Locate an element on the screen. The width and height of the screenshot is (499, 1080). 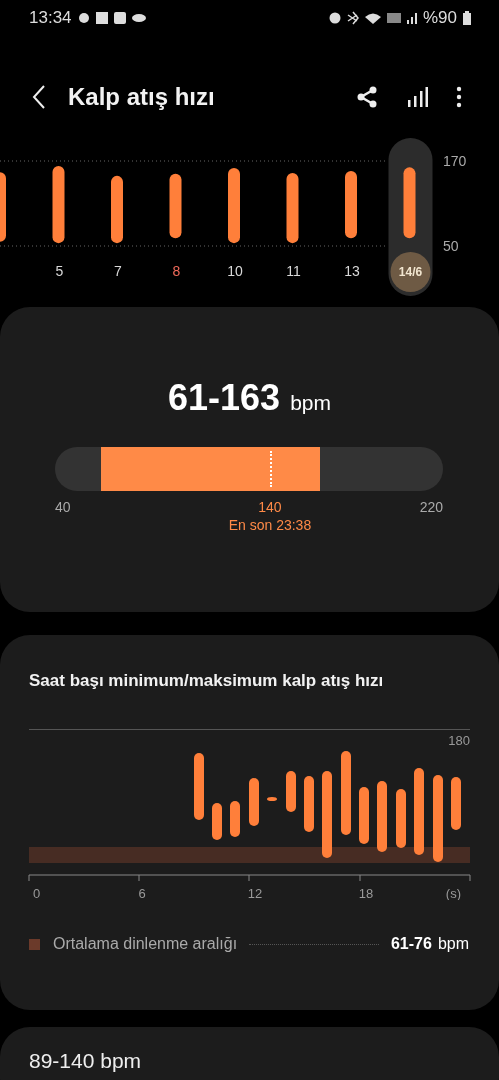
axis-label: 0 is located at coordinates (37, 893).